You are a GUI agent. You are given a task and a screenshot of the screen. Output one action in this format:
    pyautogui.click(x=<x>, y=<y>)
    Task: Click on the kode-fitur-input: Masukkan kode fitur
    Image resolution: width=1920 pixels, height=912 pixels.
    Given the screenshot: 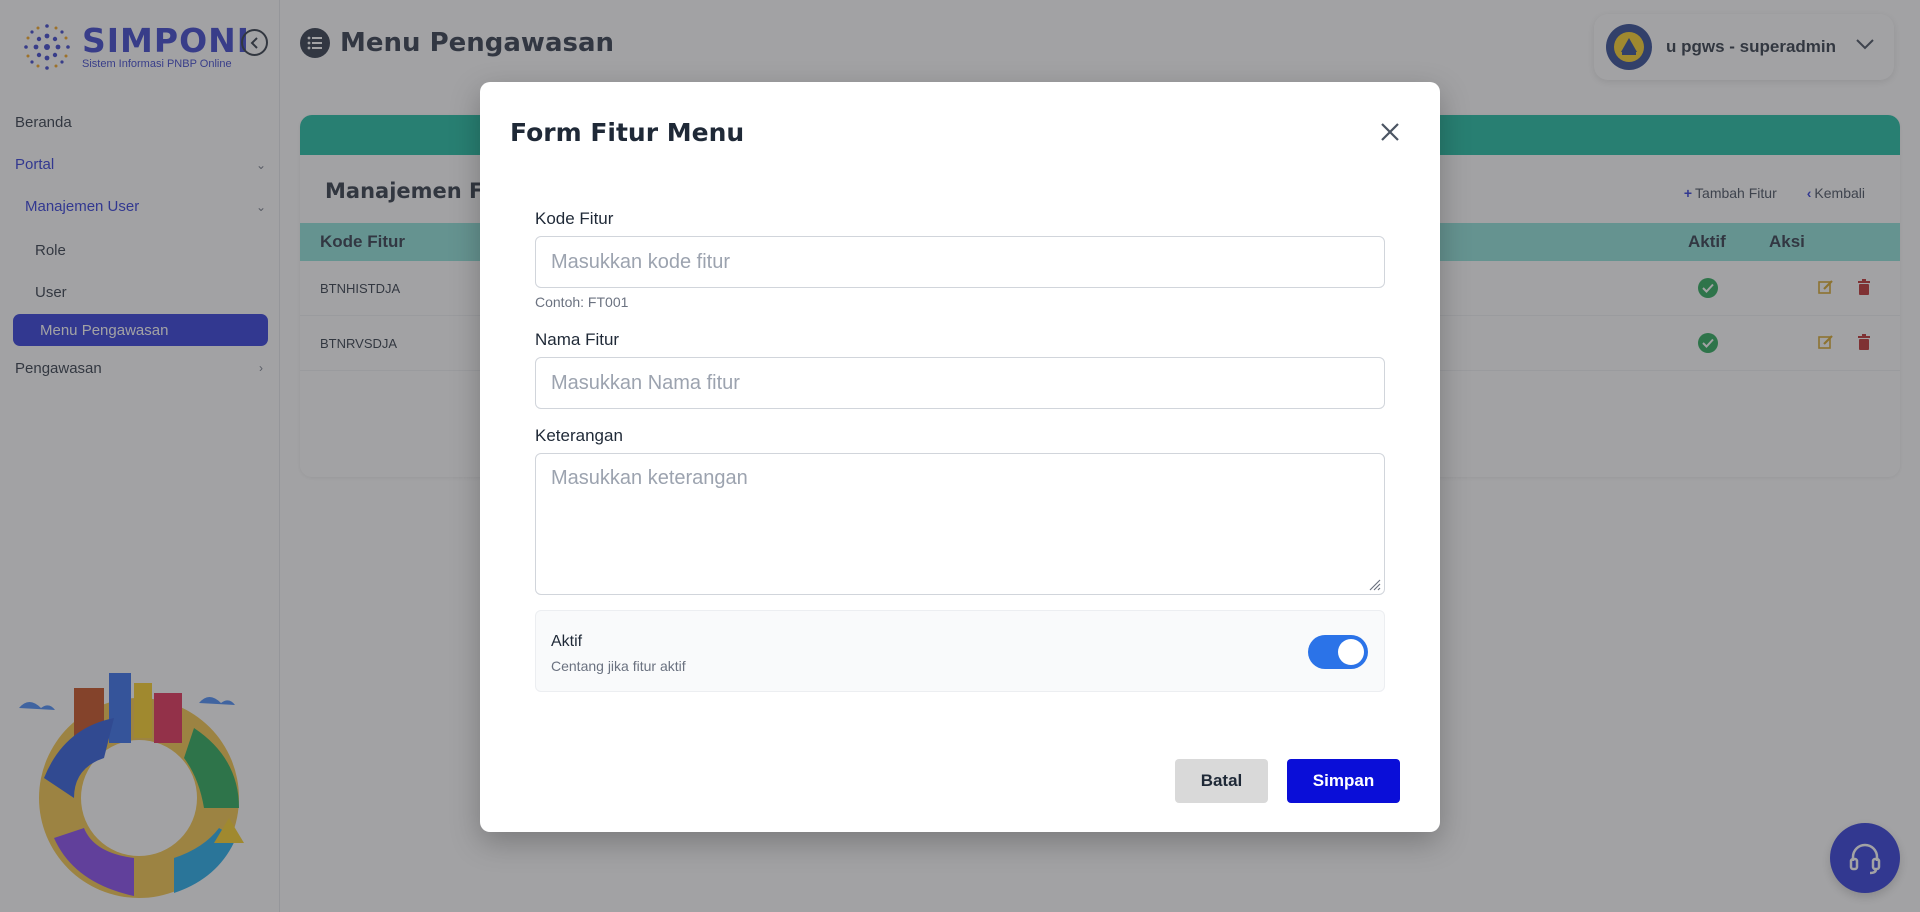 What is the action you would take?
    pyautogui.click(x=960, y=262)
    